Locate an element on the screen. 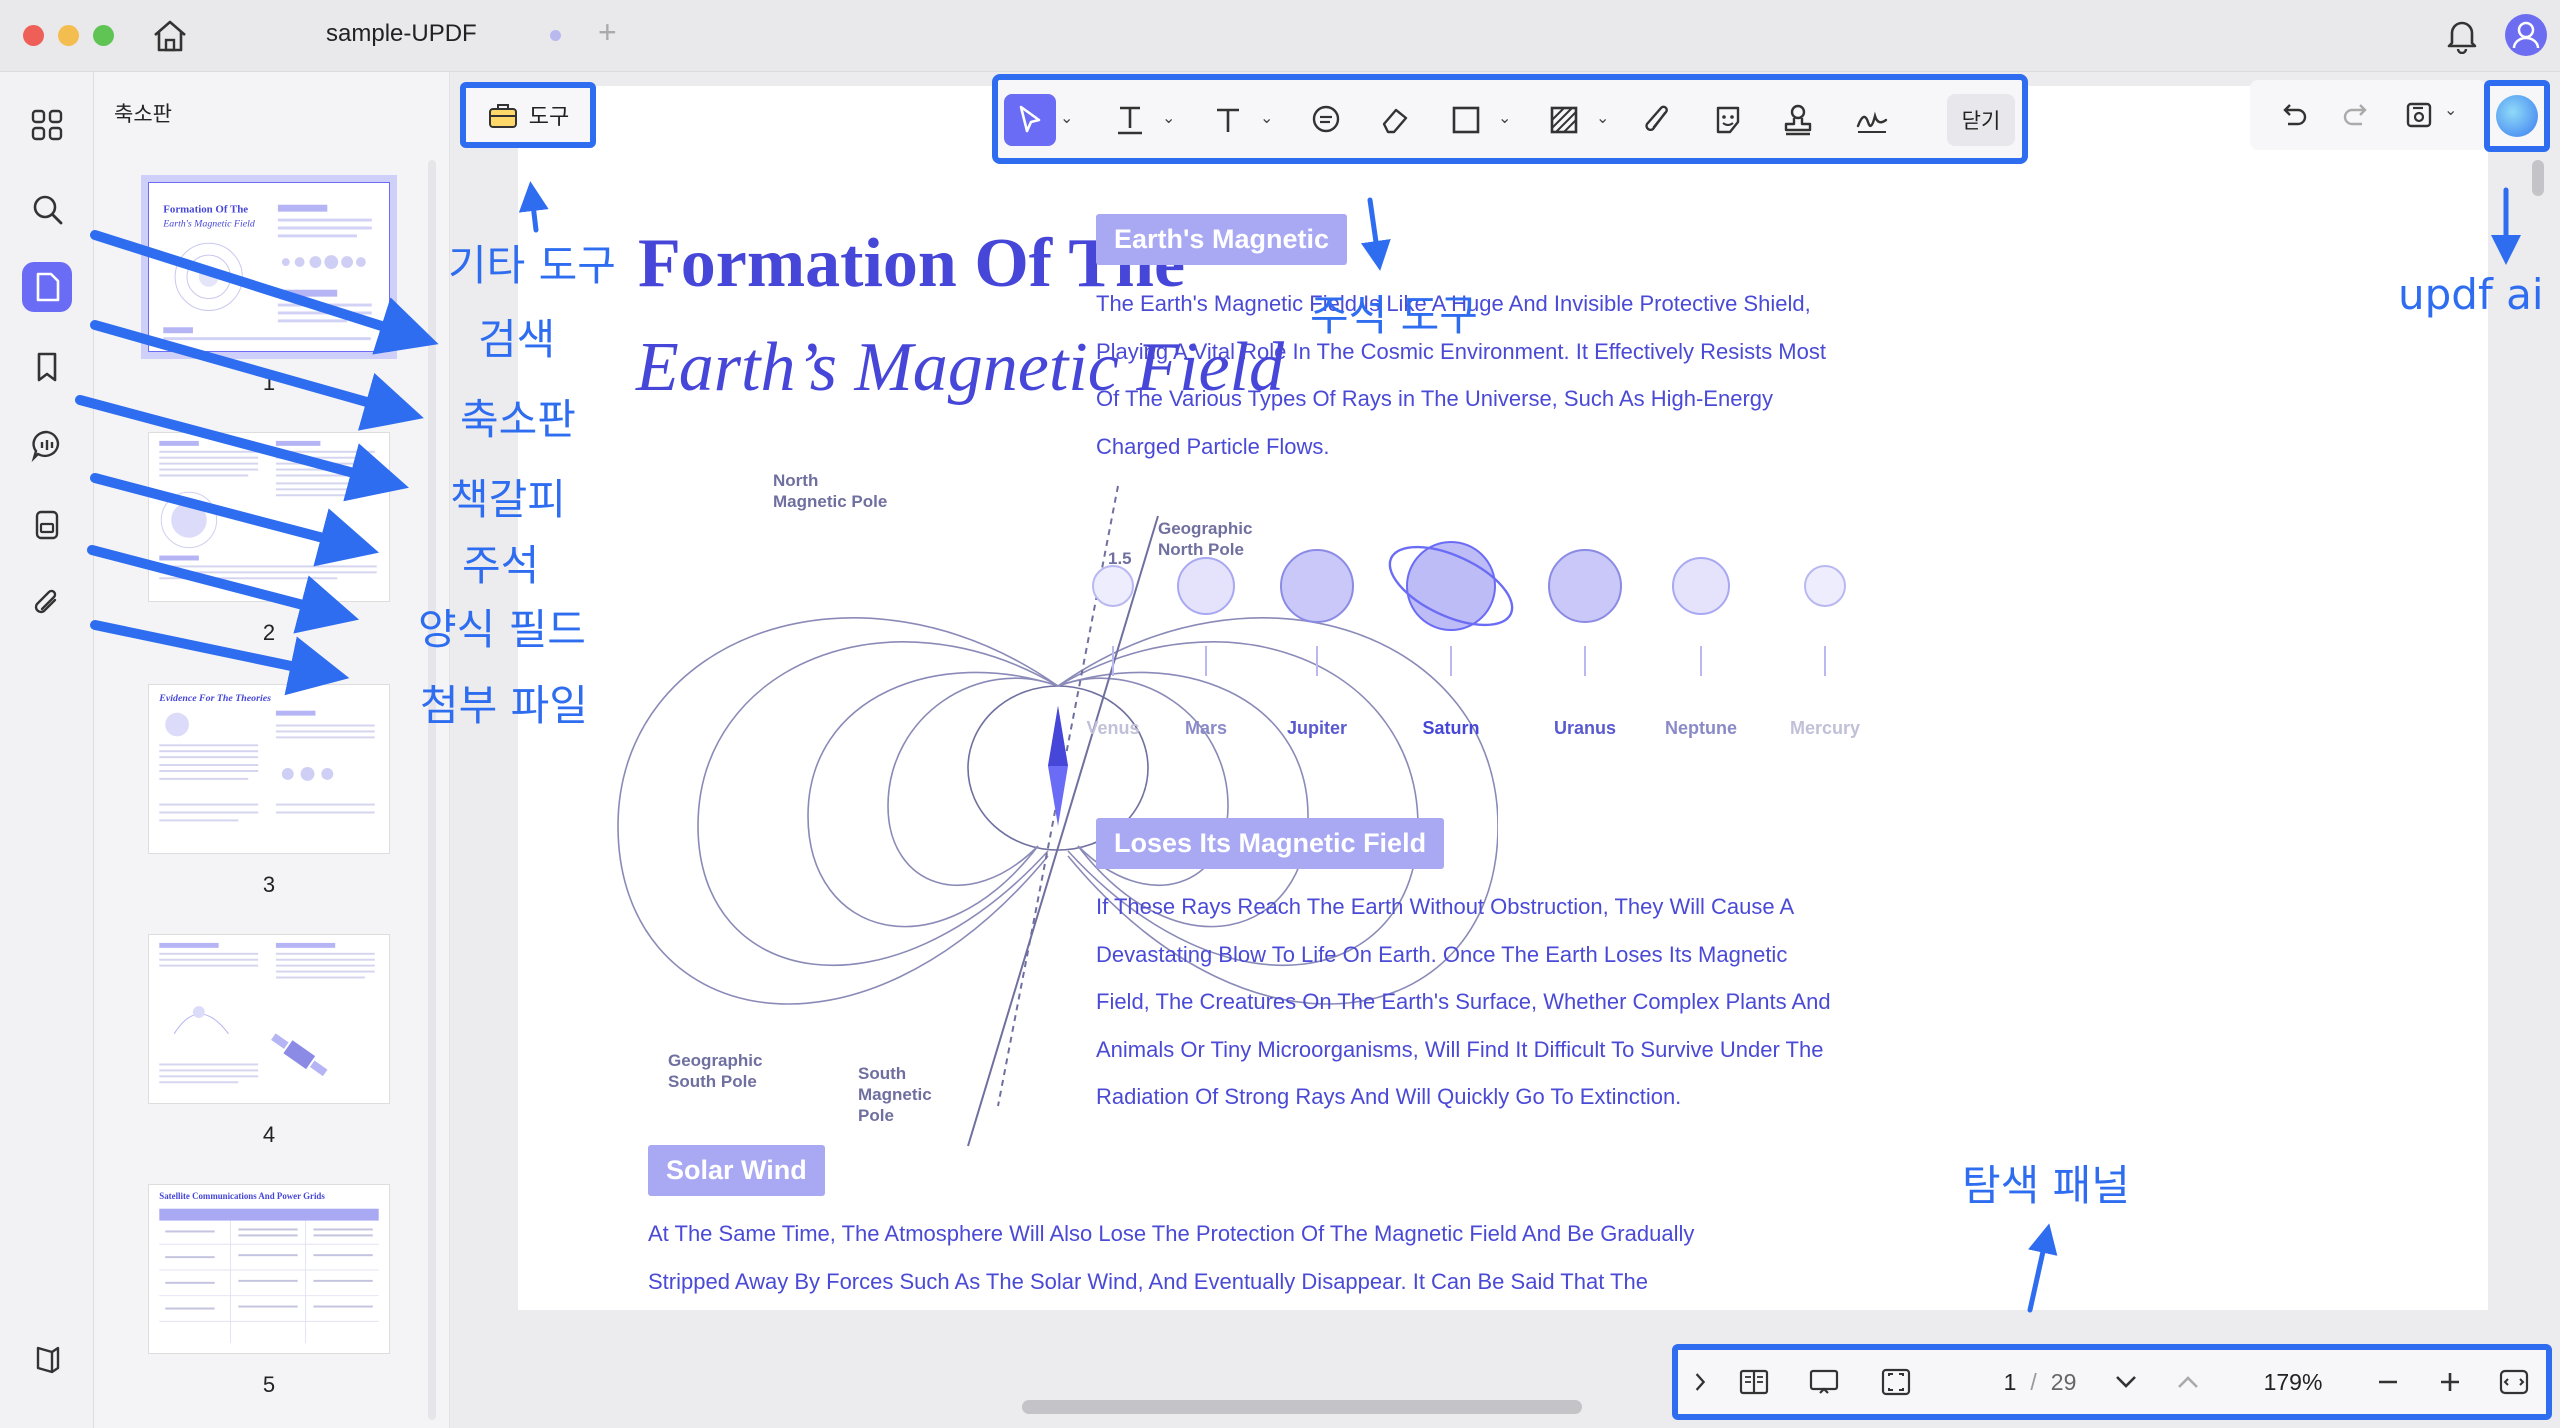 The width and height of the screenshot is (2560, 1428). stamp-tool-icon is located at coordinates (1798, 120).